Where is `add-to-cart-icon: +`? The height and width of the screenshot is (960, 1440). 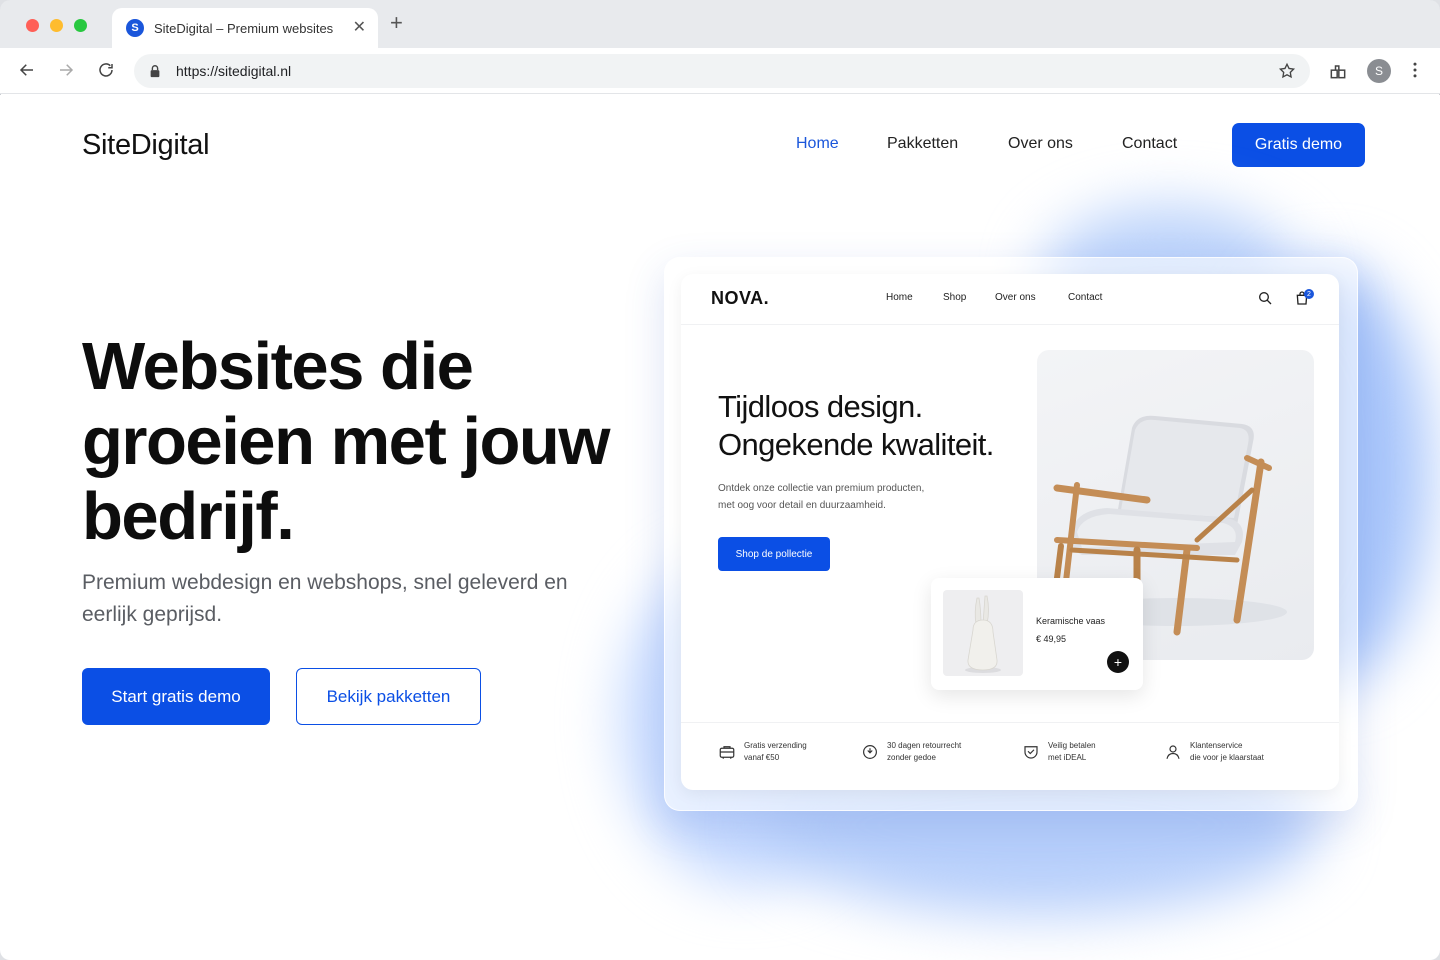 add-to-cart-icon: + is located at coordinates (1118, 662).